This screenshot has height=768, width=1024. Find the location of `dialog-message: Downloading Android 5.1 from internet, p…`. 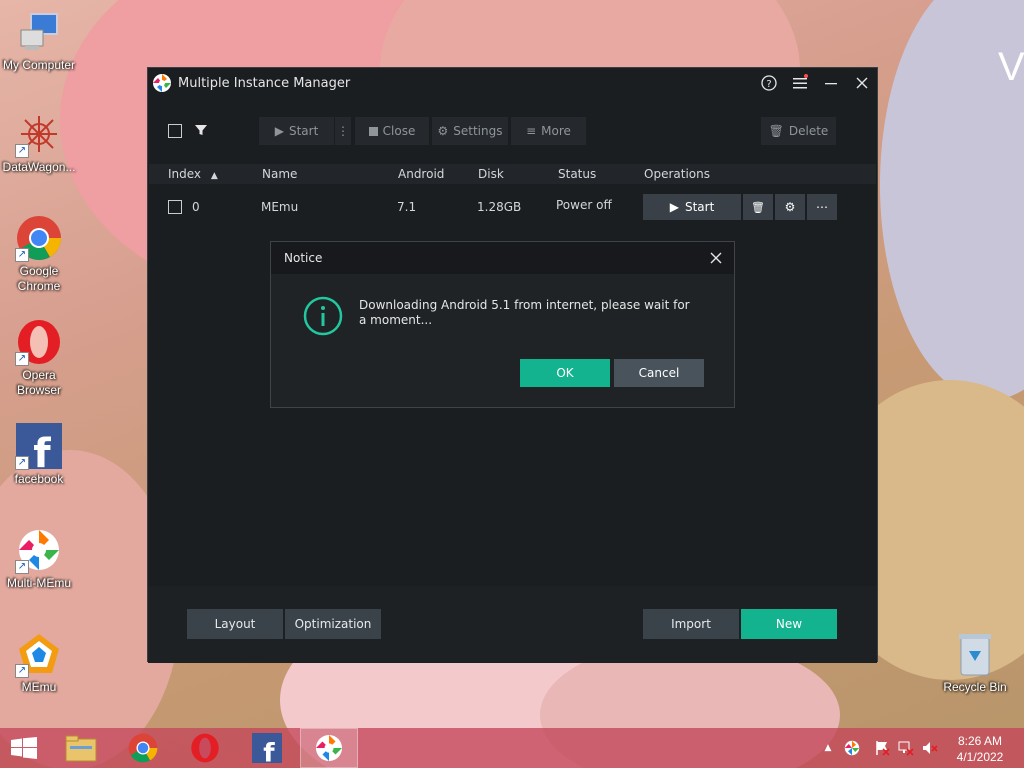

dialog-message: Downloading Android 5.1 from internet, p… is located at coordinates (524, 312).